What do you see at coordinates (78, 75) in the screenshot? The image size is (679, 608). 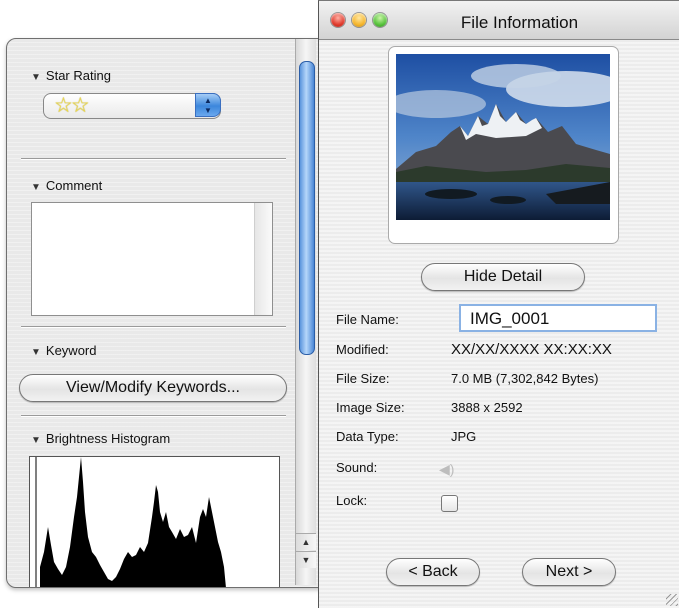 I see `star-rating-label: Star Rating` at bounding box center [78, 75].